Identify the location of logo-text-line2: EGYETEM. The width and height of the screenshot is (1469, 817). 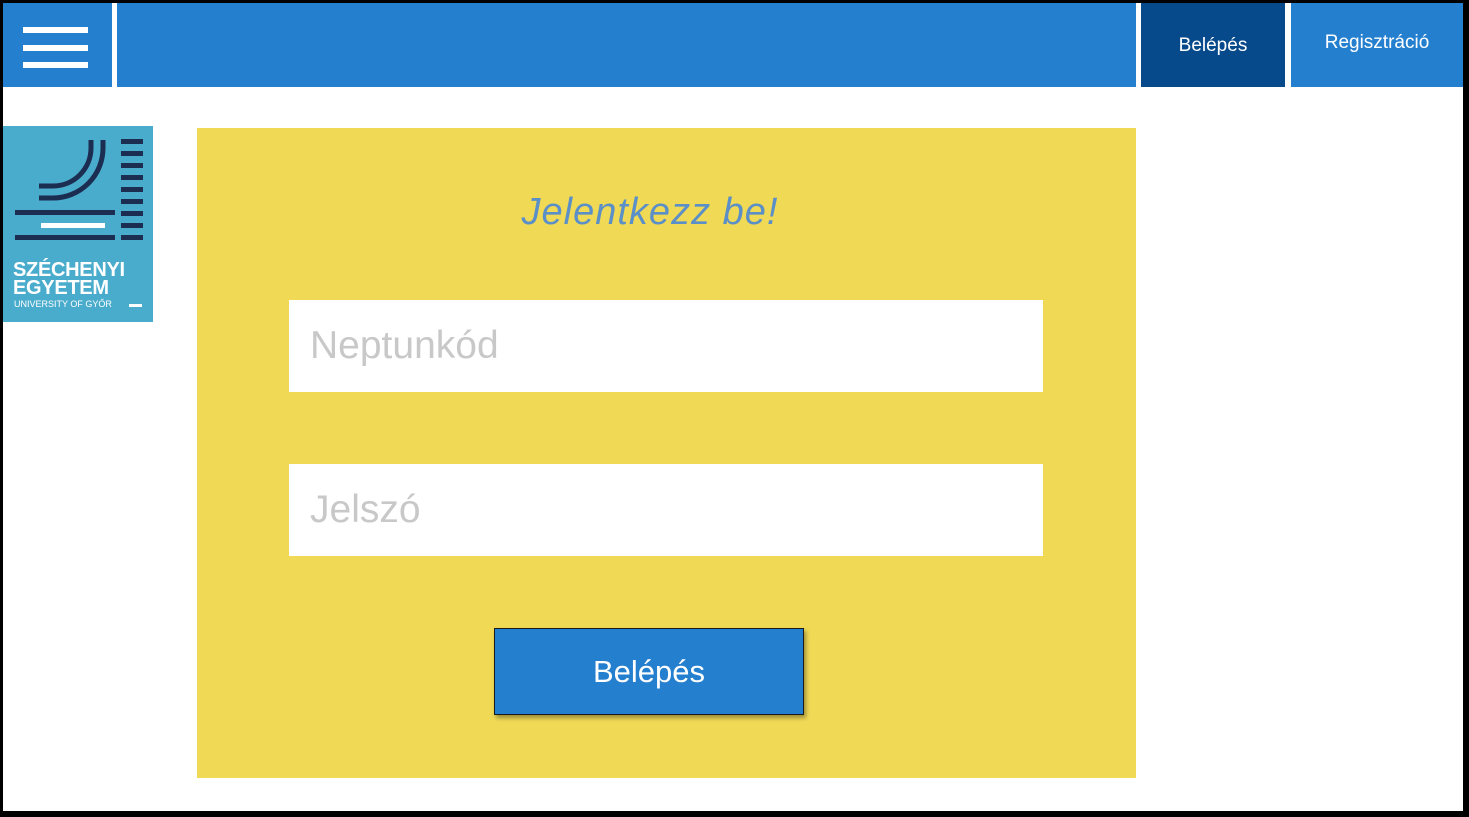
(61, 288).